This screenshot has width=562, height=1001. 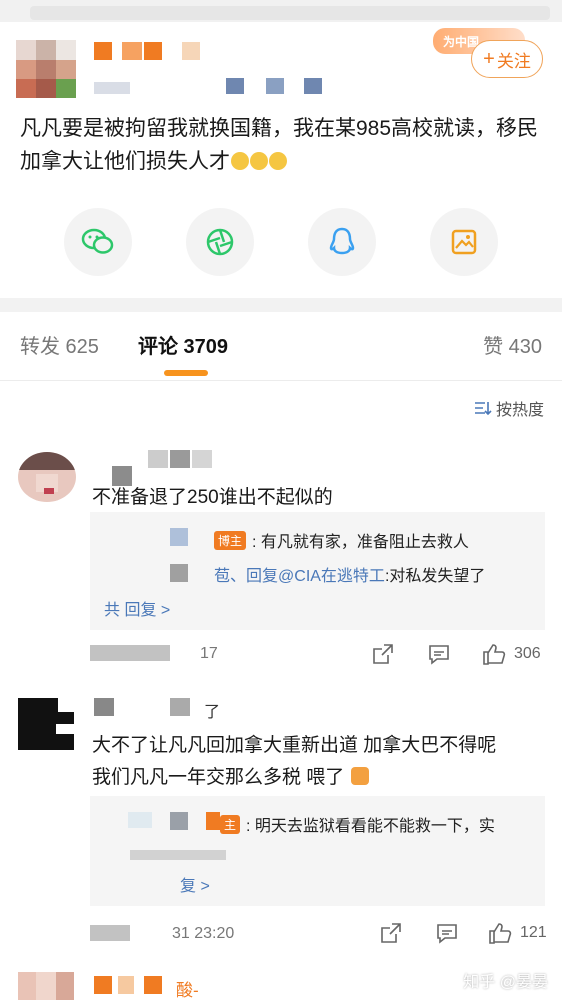 I want to click on wechat-share-button, so click(x=98, y=242).